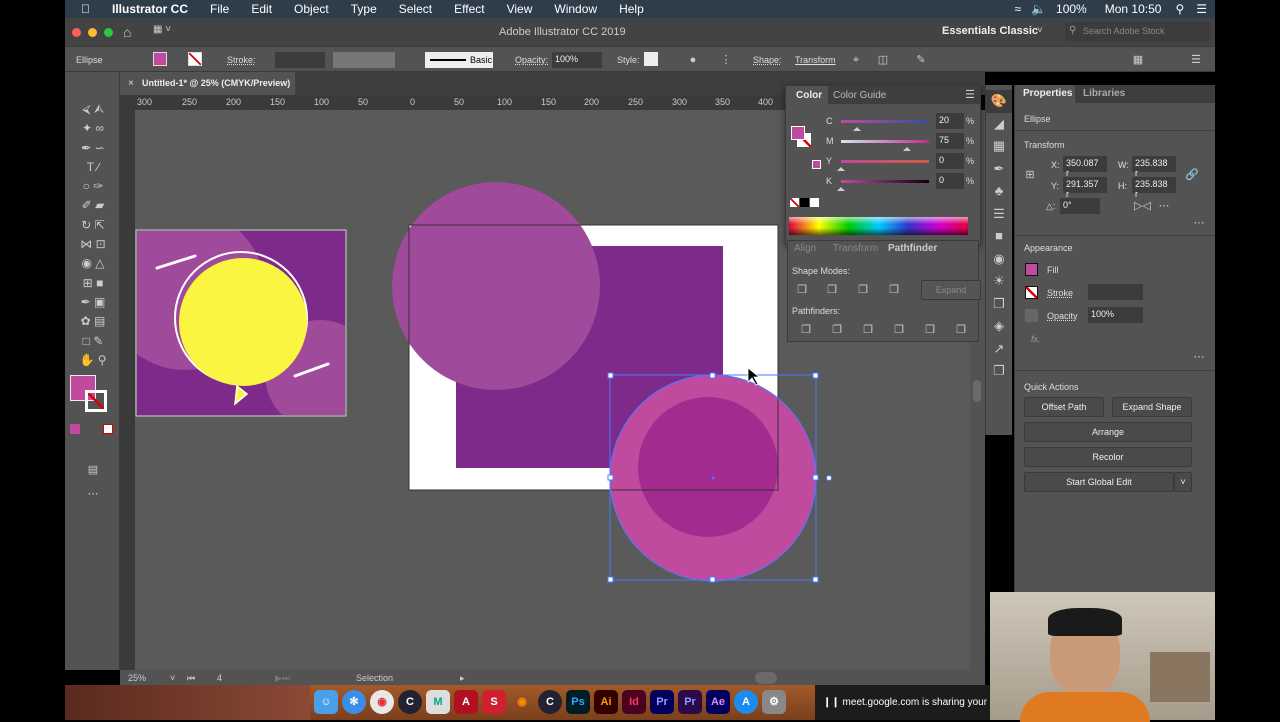 The width and height of the screenshot is (1280, 722). Describe the element at coordinates (100, 148) in the screenshot. I see `curvature-tool-icon: ∽` at that location.